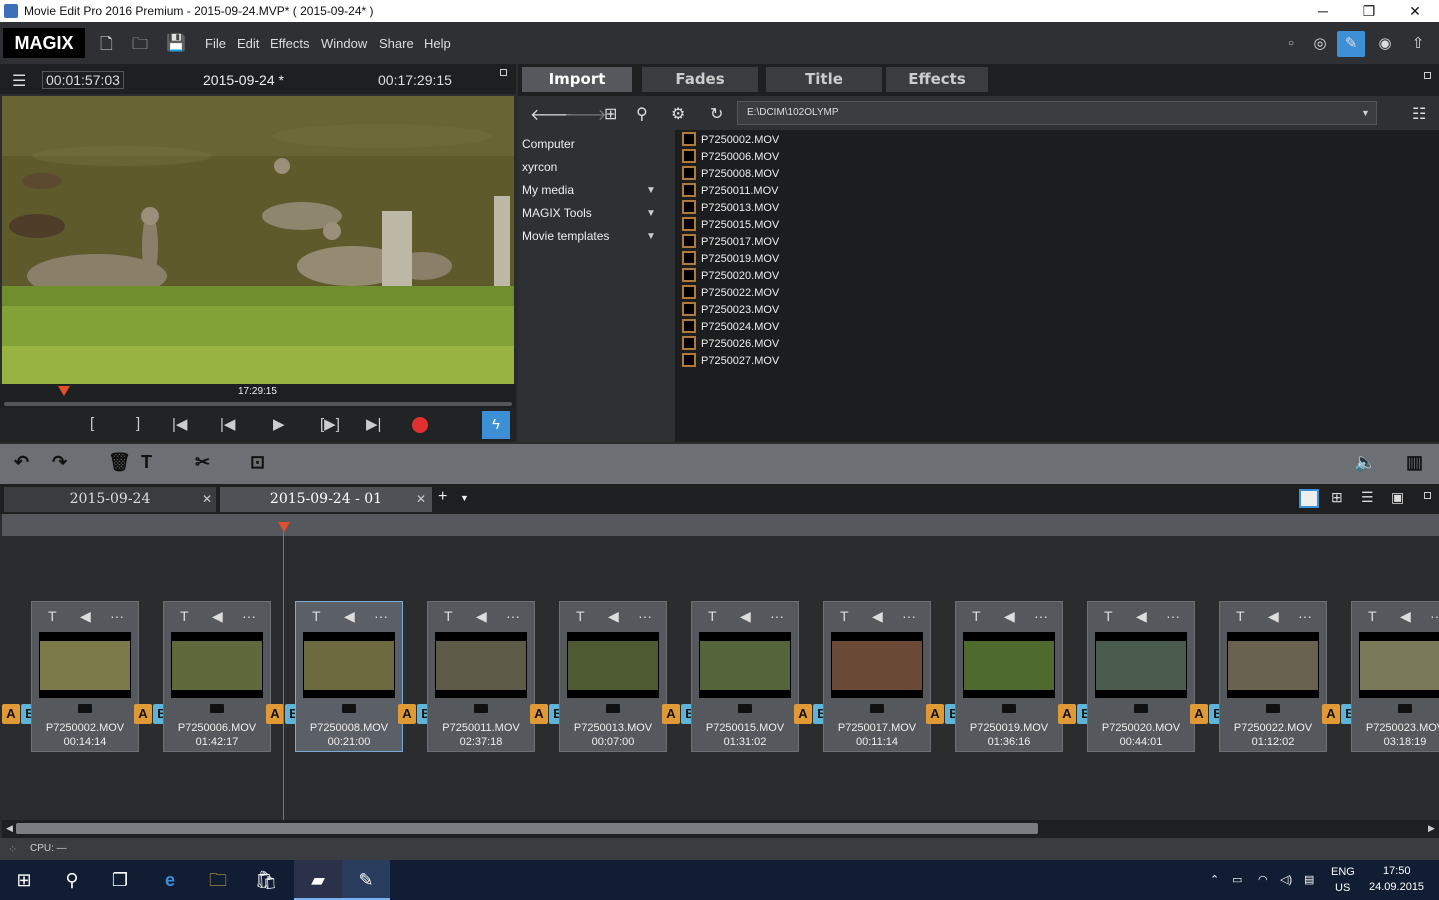  What do you see at coordinates (284, 527) in the screenshot?
I see `playhead-marker-icon` at bounding box center [284, 527].